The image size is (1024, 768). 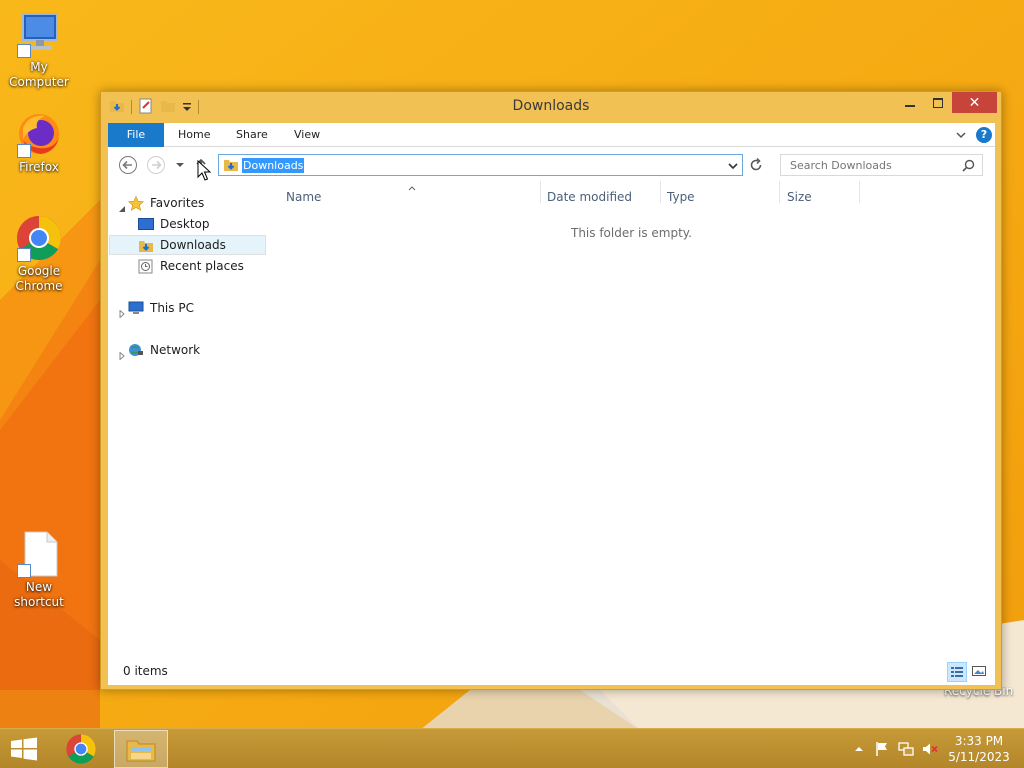 I want to click on taskbar-chrome-button, so click(x=81, y=749).